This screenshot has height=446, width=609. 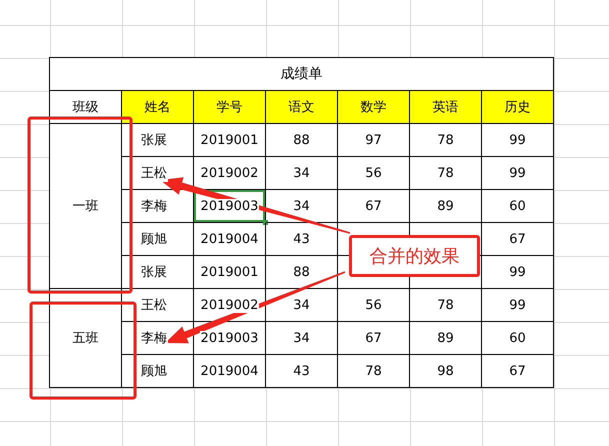 What do you see at coordinates (86, 206) in the screenshot?
I see `class-cell: 一班` at bounding box center [86, 206].